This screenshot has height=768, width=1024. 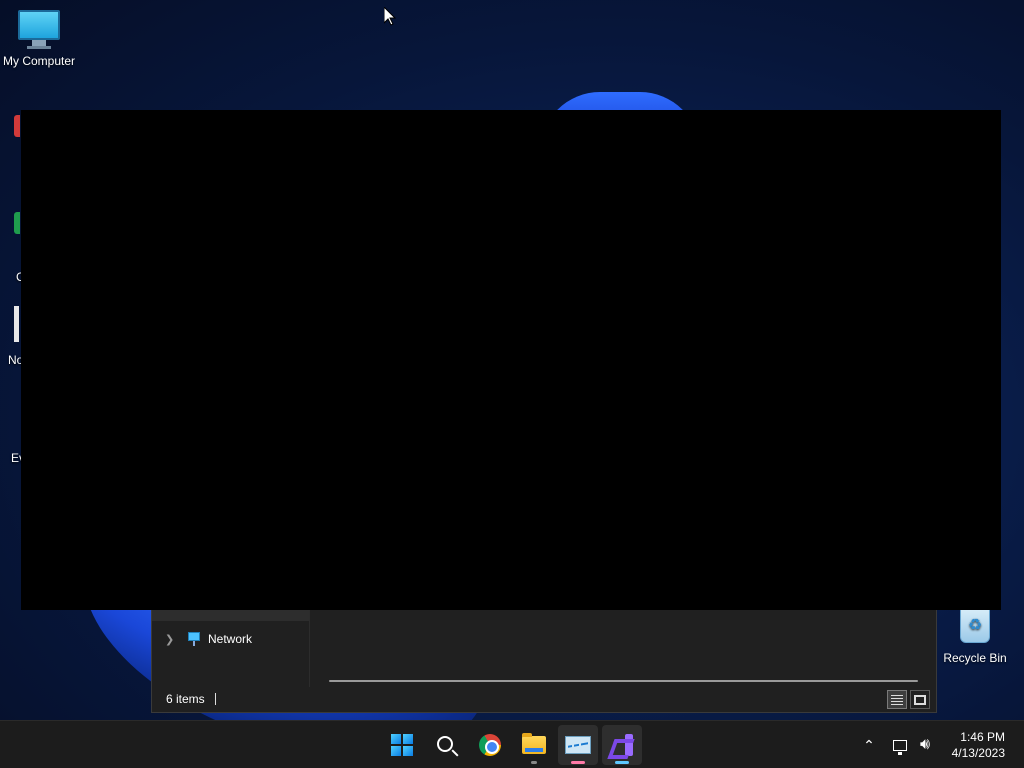 I want to click on status-separator, so click(x=215, y=699).